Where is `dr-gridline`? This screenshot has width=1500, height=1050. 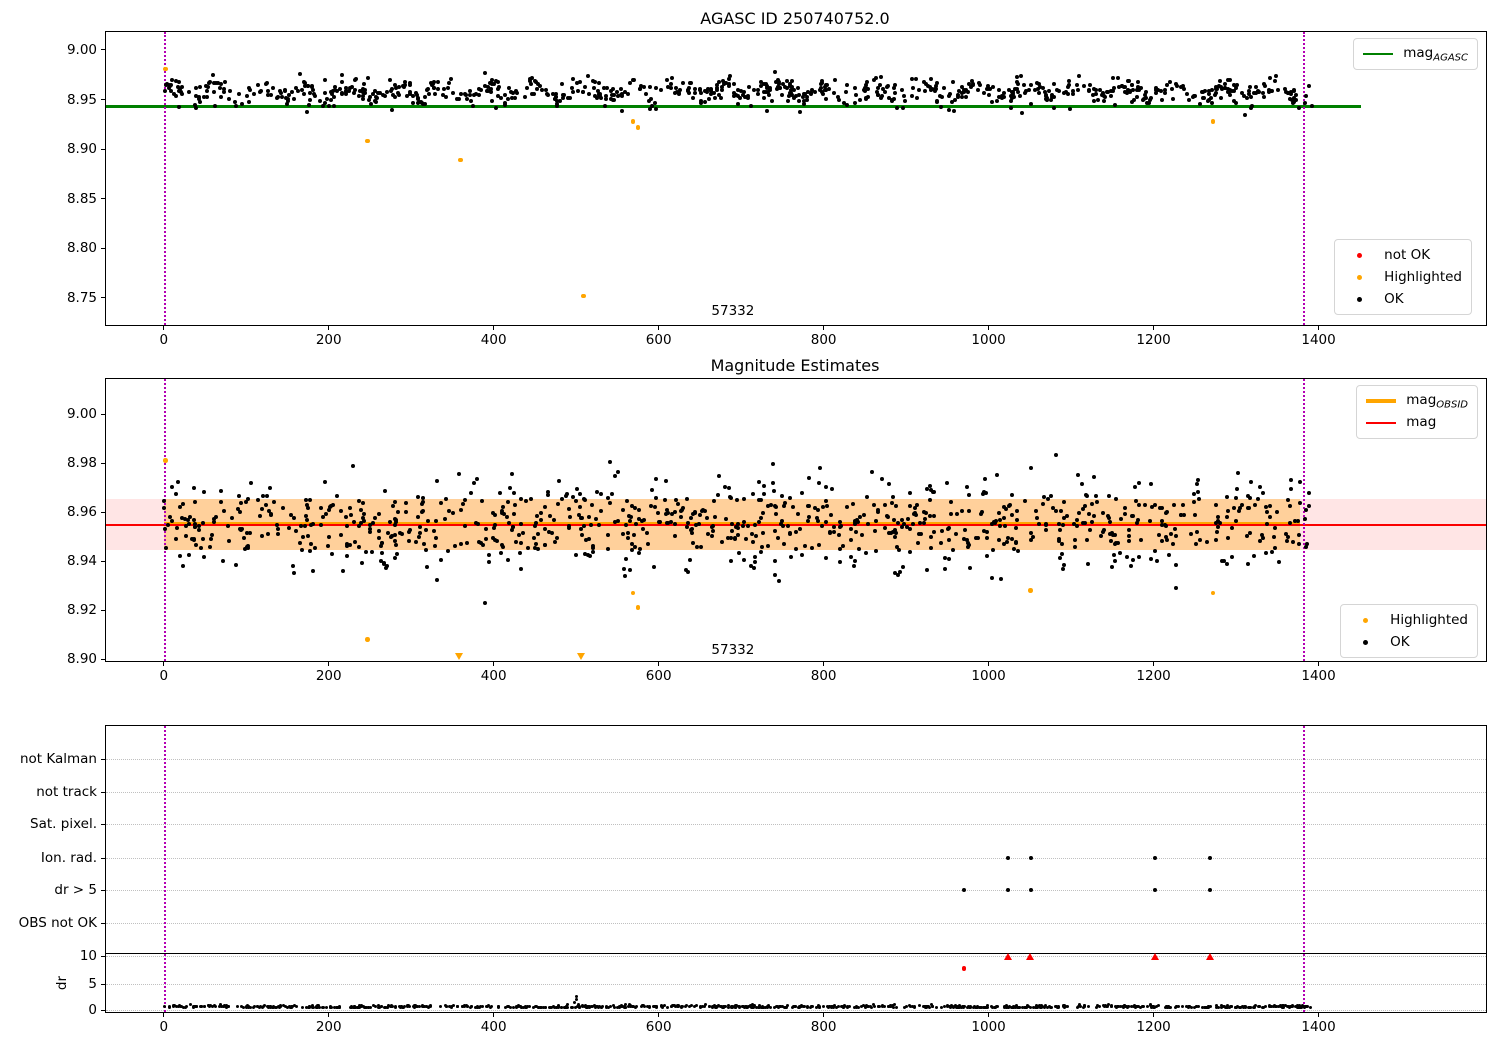 dr-gridline is located at coordinates (796, 1010).